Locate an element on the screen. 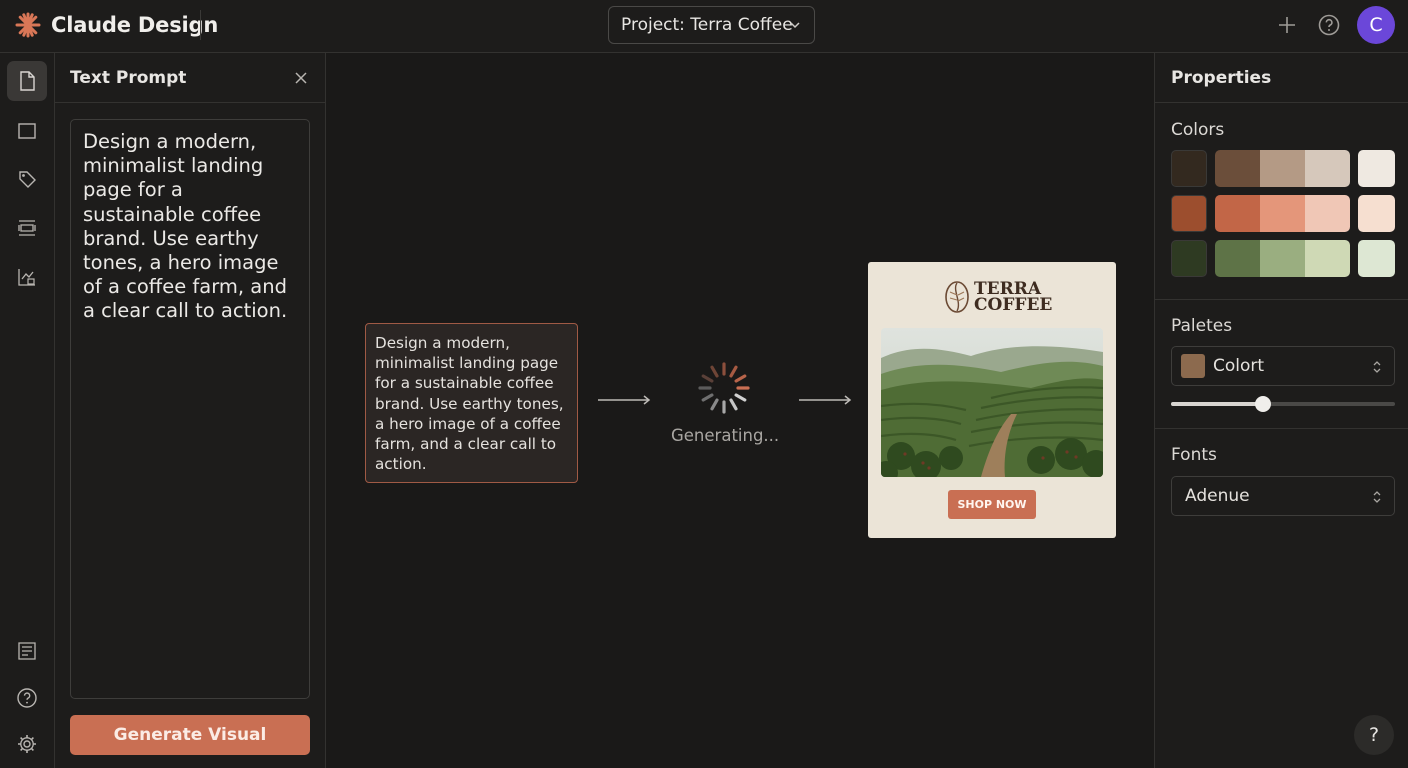 This screenshot has height=768, width=1408. generate-visual-button: Generate Visual is located at coordinates (190, 735).